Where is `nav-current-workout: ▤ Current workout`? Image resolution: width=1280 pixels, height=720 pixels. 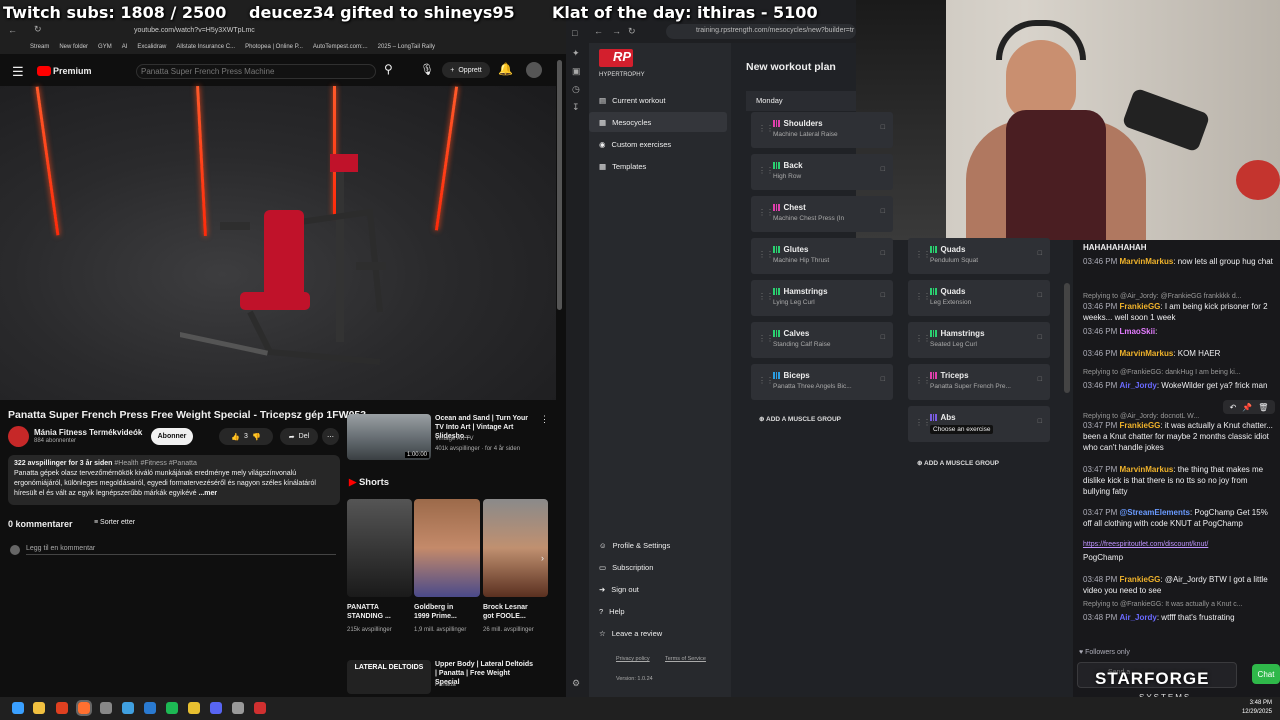 nav-current-workout: ▤ Current workout is located at coordinates (658, 100).